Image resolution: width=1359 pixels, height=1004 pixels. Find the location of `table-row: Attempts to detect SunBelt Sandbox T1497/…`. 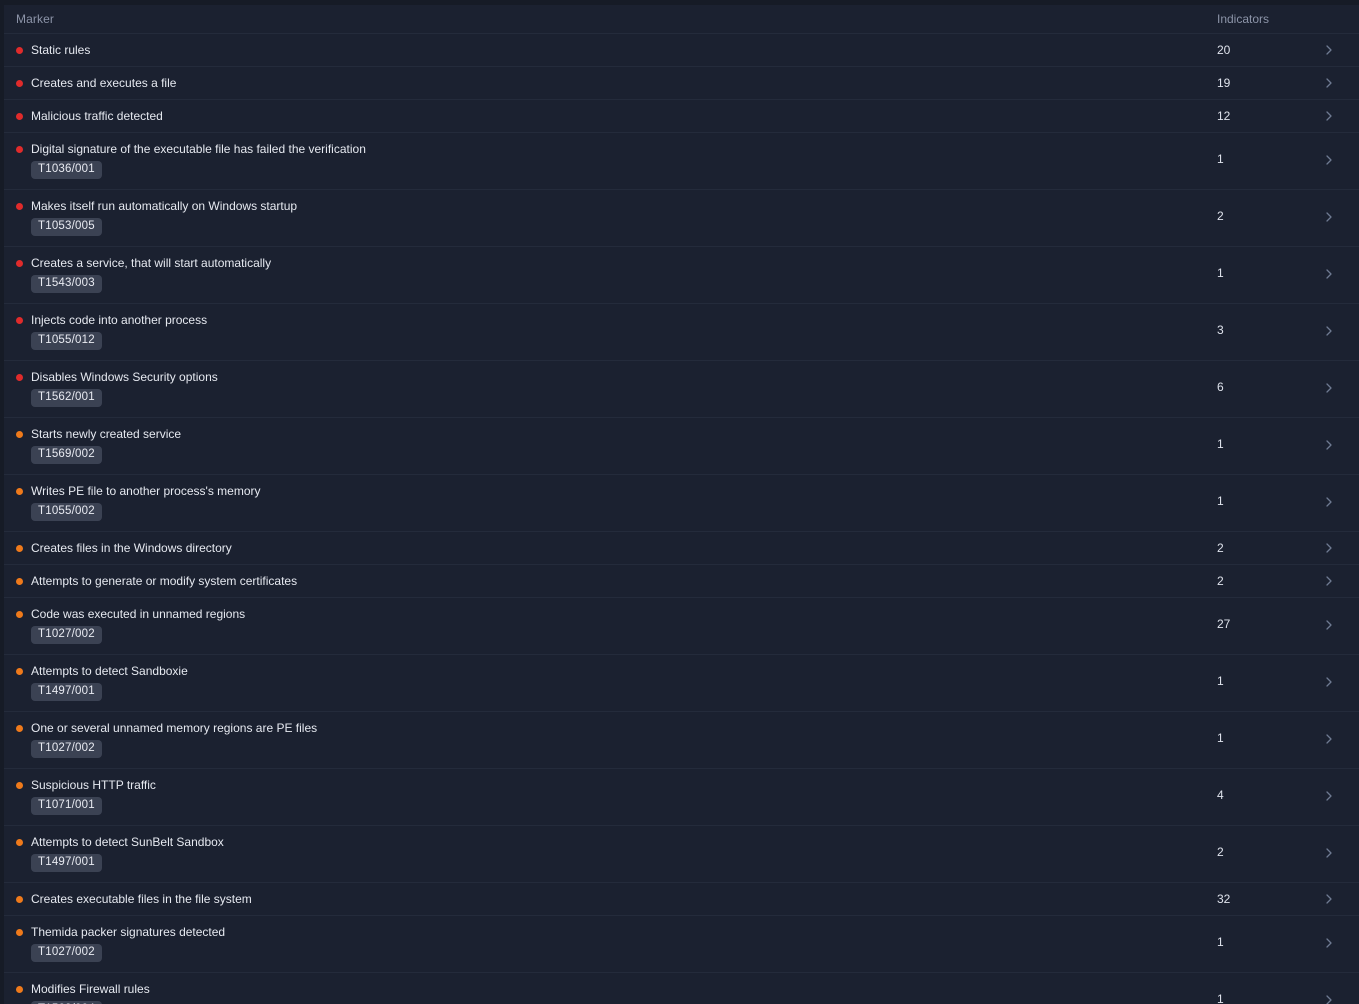

table-row: Attempts to detect SunBelt Sandbox T1497/… is located at coordinates (681, 854).